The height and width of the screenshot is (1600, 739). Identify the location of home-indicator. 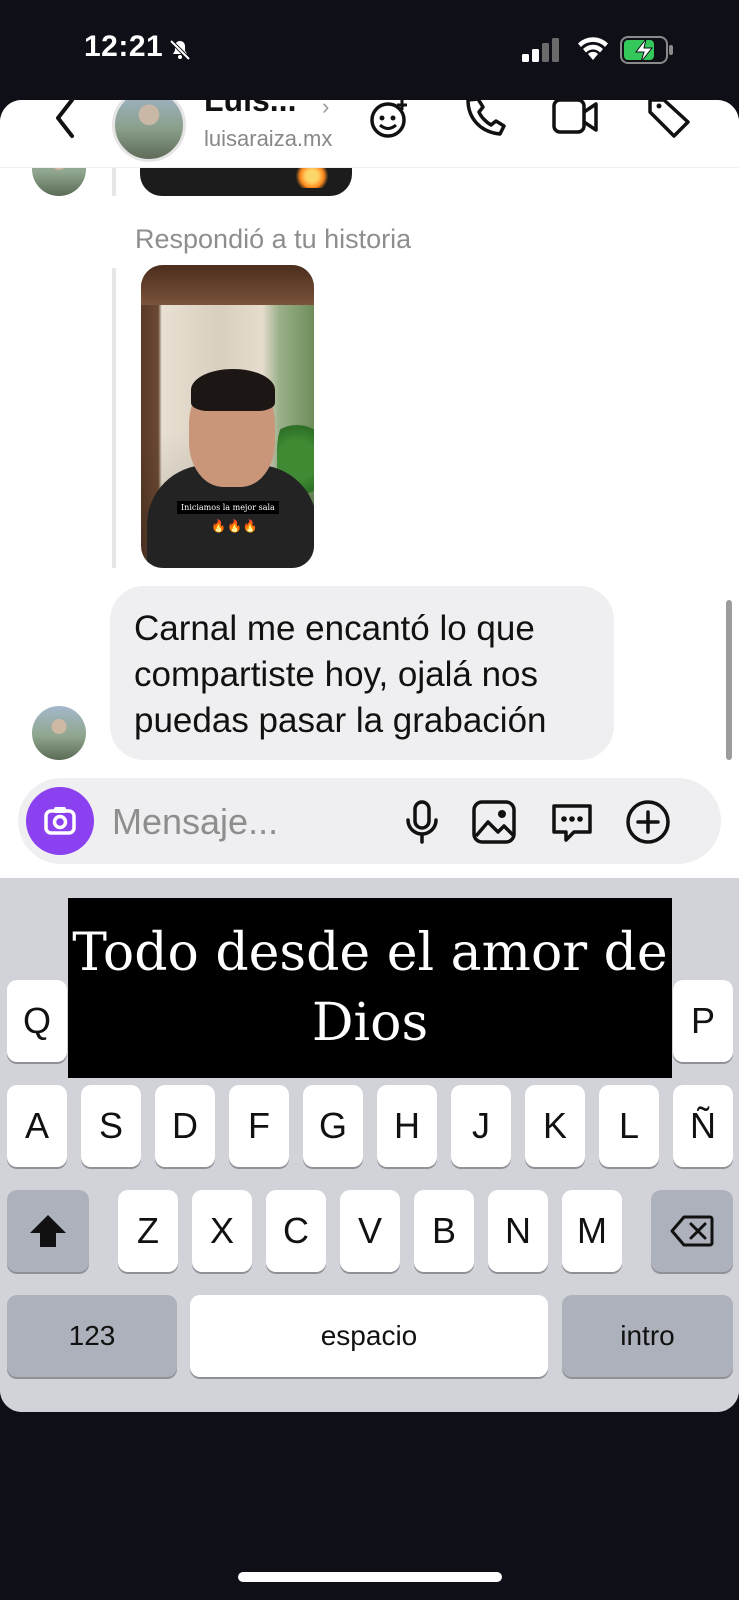
(370, 1577).